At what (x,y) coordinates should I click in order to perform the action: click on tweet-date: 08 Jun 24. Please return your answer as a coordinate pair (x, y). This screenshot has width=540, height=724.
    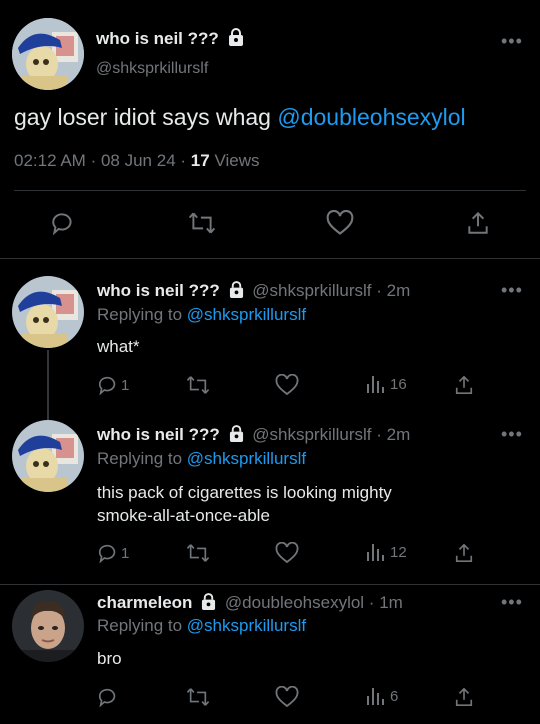
    Looking at the image, I should click on (138, 160).